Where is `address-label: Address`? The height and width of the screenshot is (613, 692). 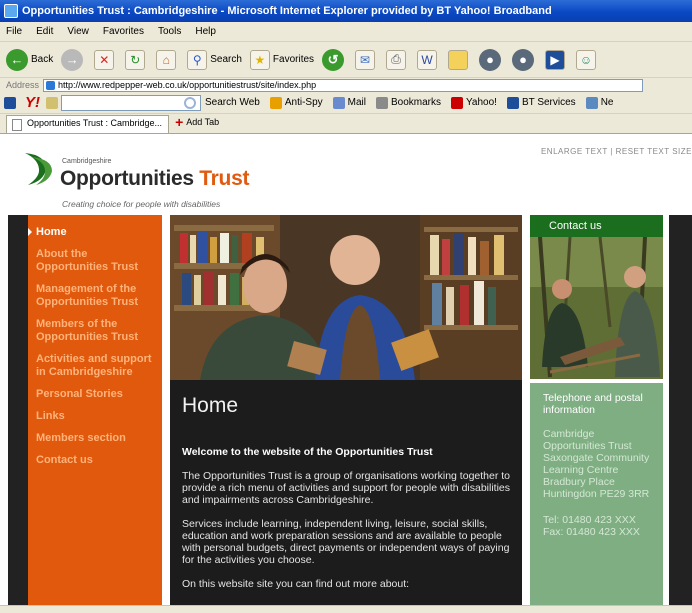 address-label: Address is located at coordinates (23, 85).